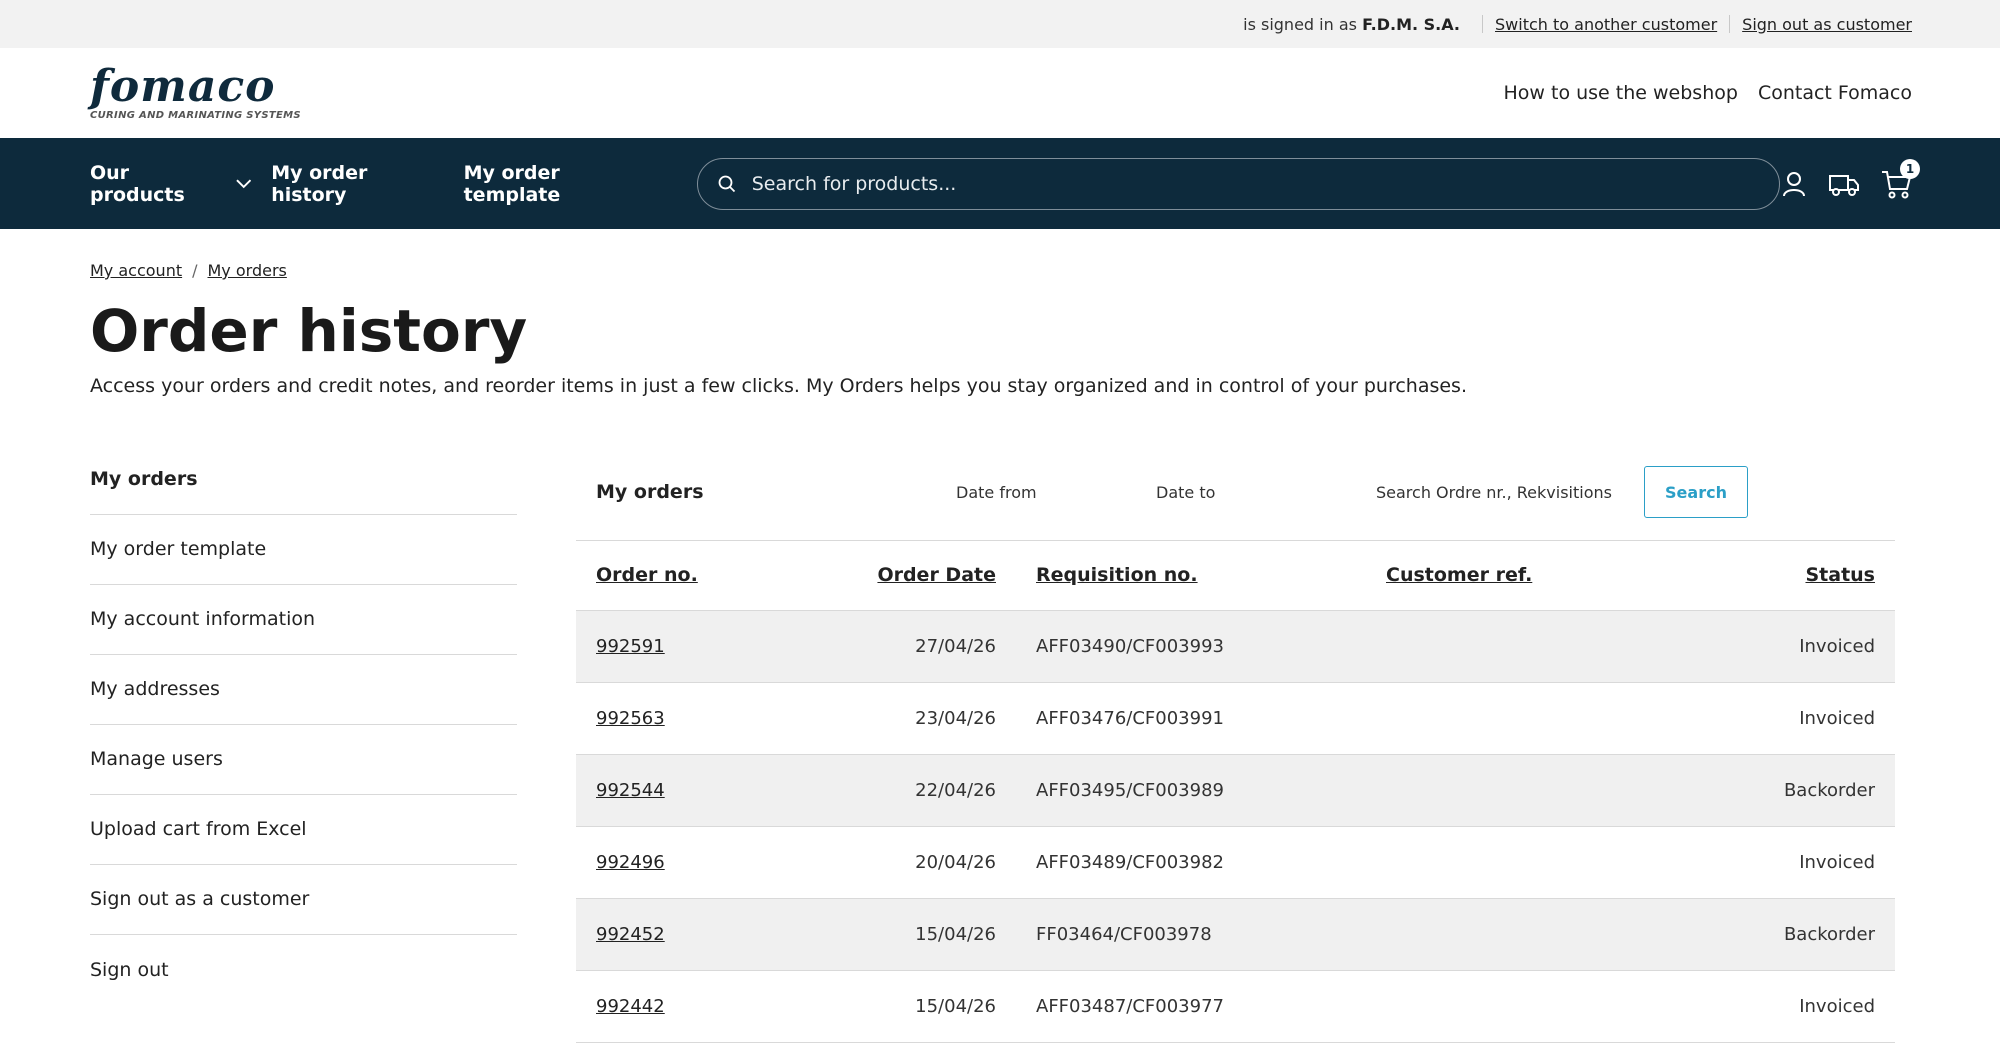 The image size is (2000, 1050). I want to click on order-date: 27/04/26, so click(896, 647).